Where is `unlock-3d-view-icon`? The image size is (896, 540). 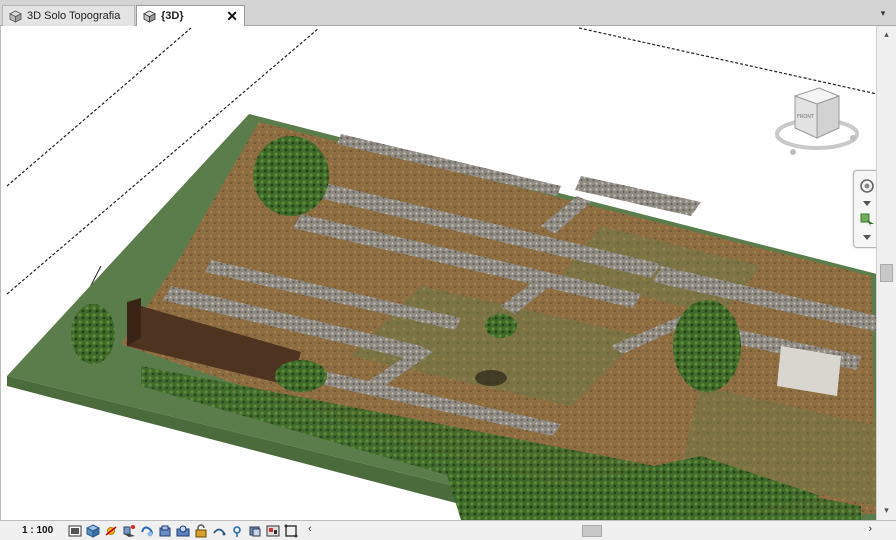
unlock-3d-view-icon is located at coordinates (200, 530).